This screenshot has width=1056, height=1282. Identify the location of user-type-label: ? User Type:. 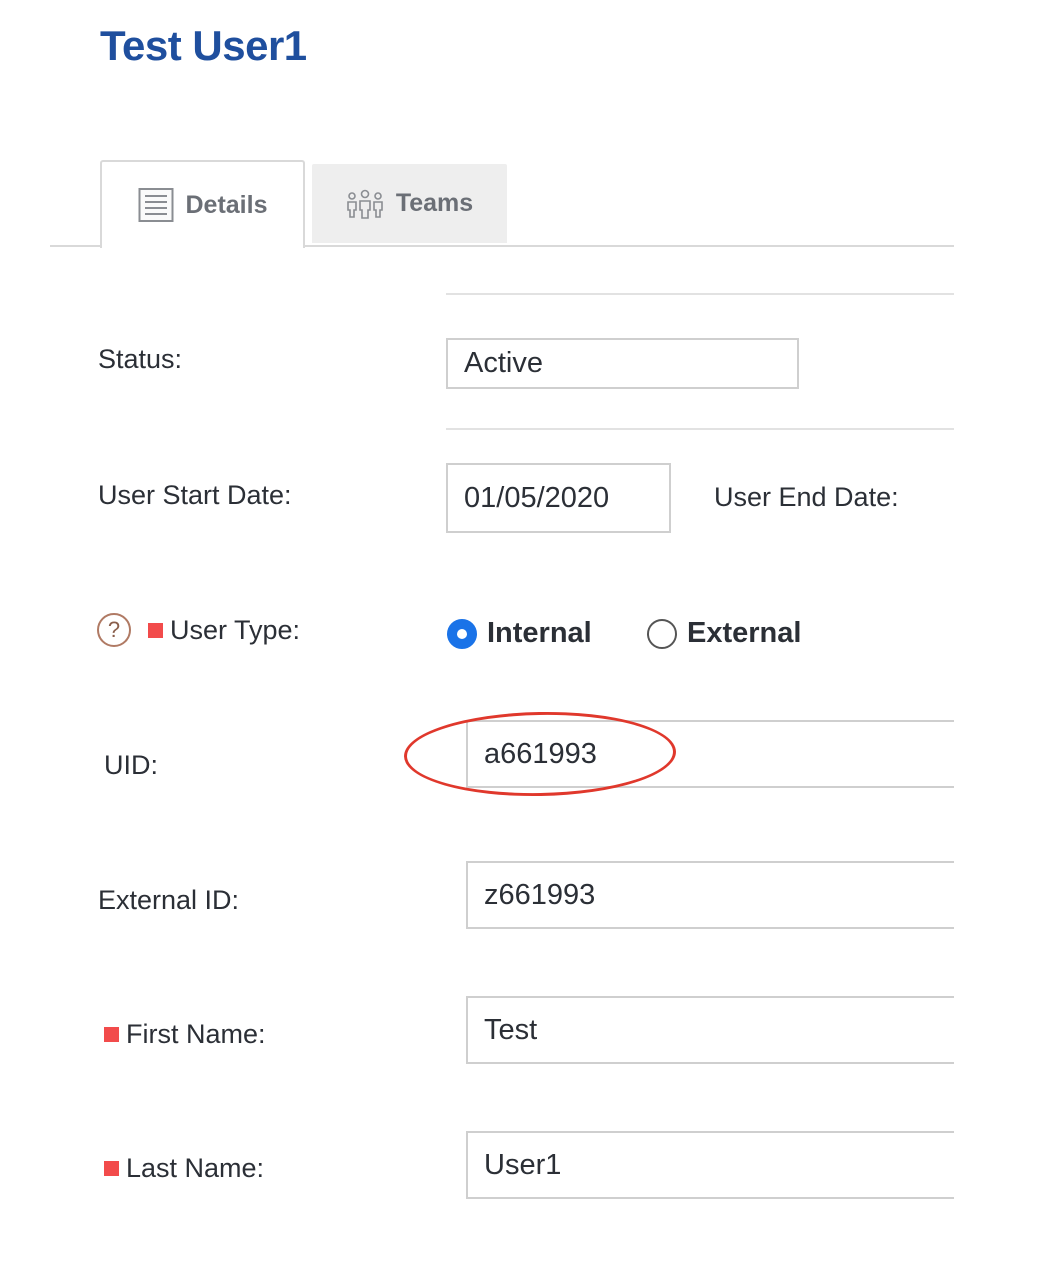
(198, 630).